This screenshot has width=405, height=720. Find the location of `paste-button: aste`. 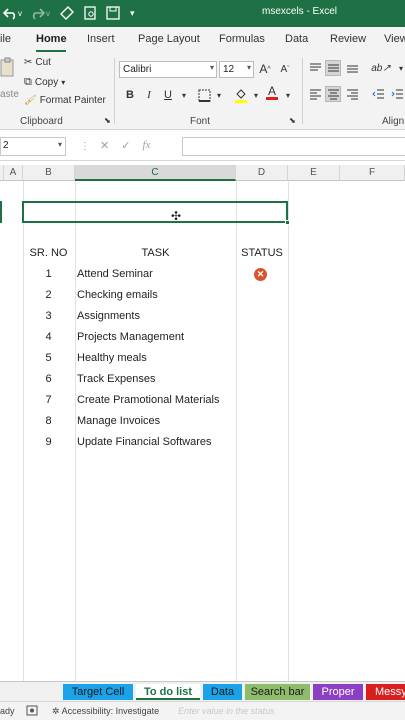

paste-button: aste is located at coordinates (9, 78).